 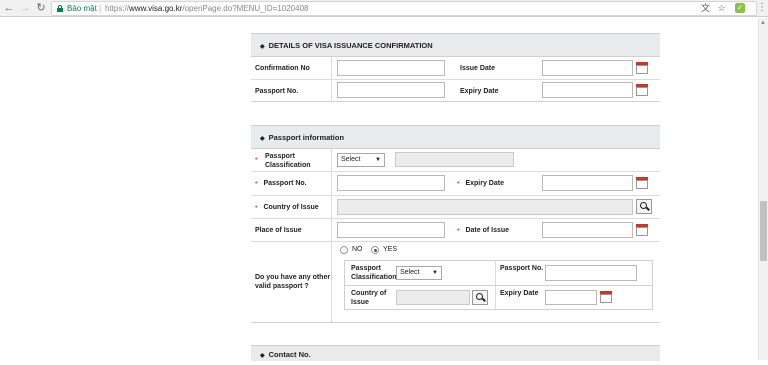 I want to click on scroll-up-icon: ▲, so click(x=763, y=23).